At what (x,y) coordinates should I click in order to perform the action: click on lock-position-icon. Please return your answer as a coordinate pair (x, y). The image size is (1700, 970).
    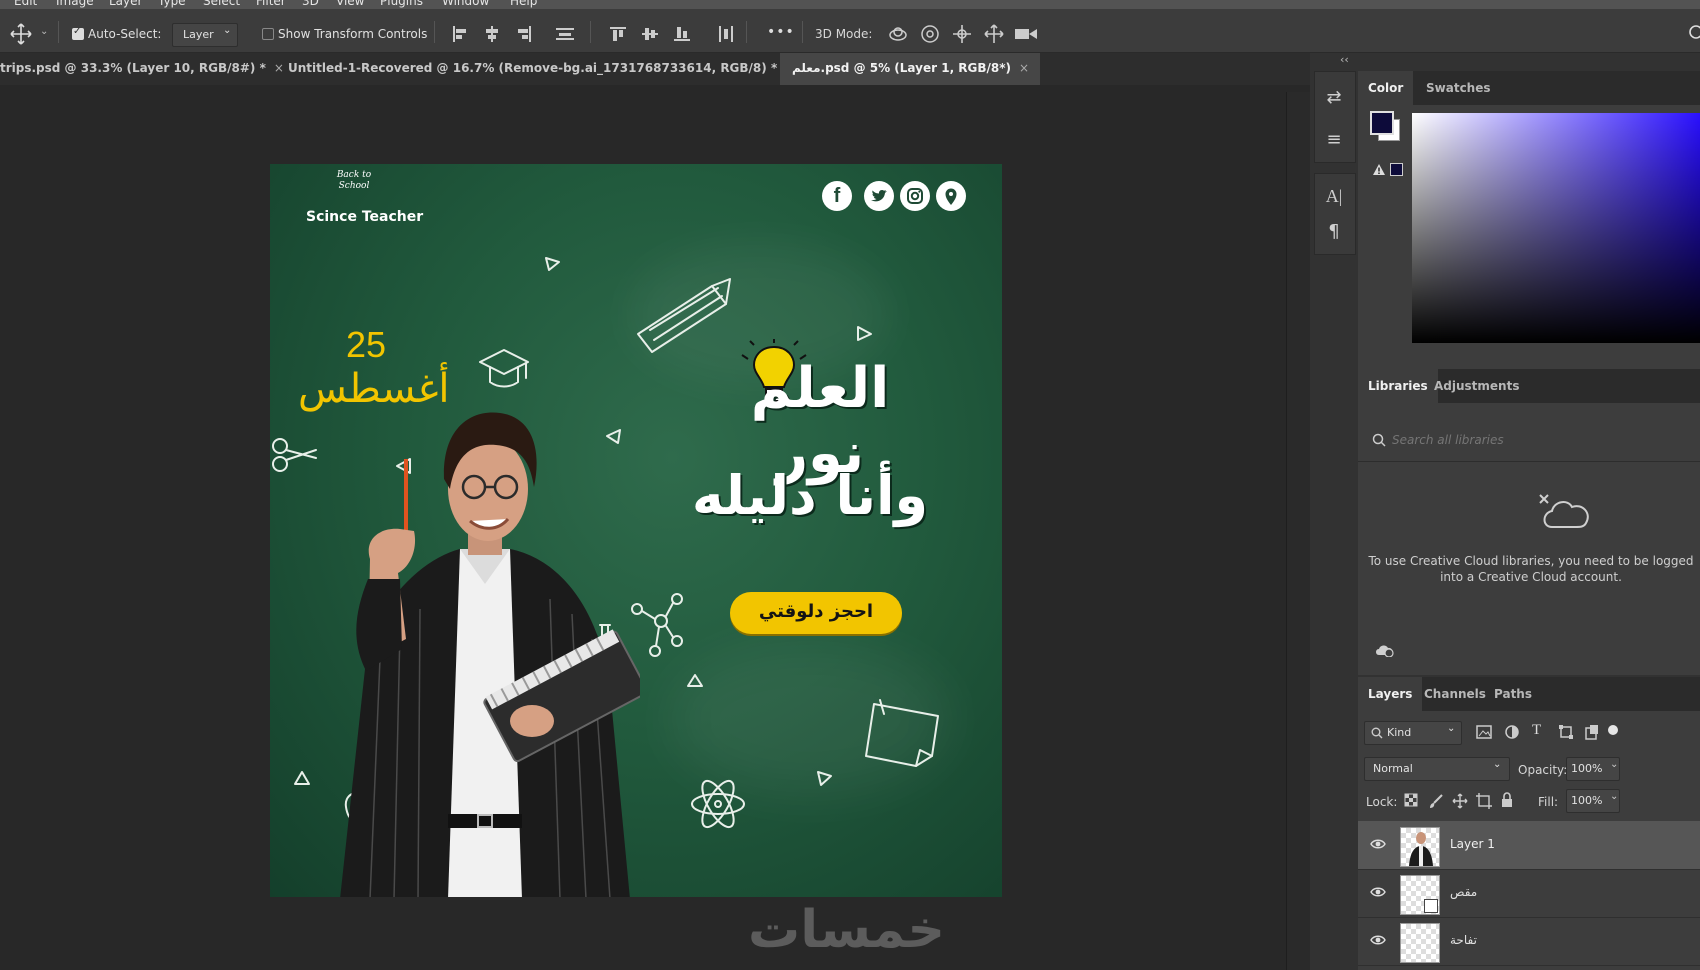
    Looking at the image, I should click on (1460, 801).